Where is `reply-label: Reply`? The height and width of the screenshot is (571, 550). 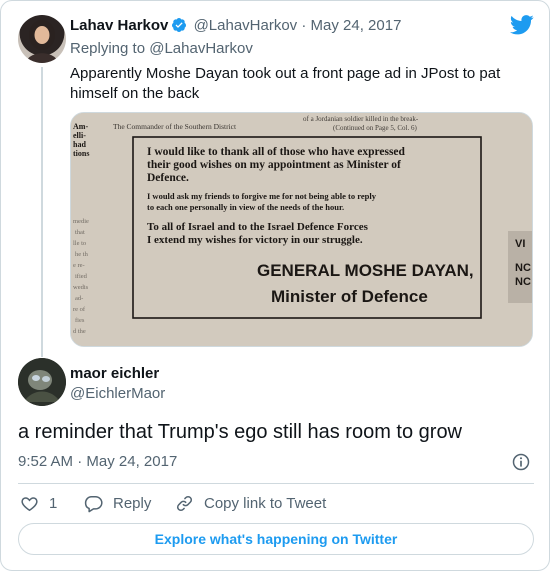
reply-label: Reply is located at coordinates (132, 503).